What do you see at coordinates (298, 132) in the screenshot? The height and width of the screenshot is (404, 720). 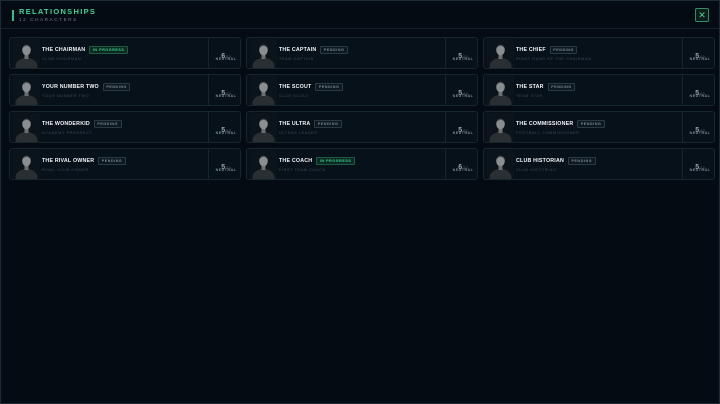 I see `character-role: ULTRAS LEADER` at bounding box center [298, 132].